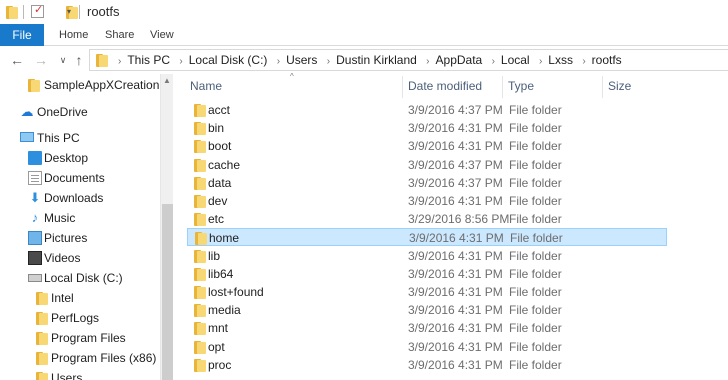 This screenshot has width=728, height=380. I want to click on table-row: dev 3/9/2016 4:31 PM File folder, so click(427, 201).